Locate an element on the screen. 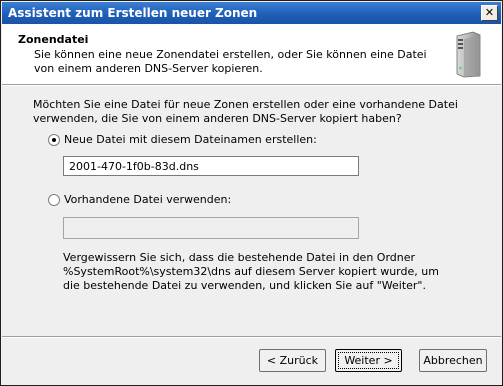 This screenshot has width=503, height=386. radio-existing-file is located at coordinates (54, 200).